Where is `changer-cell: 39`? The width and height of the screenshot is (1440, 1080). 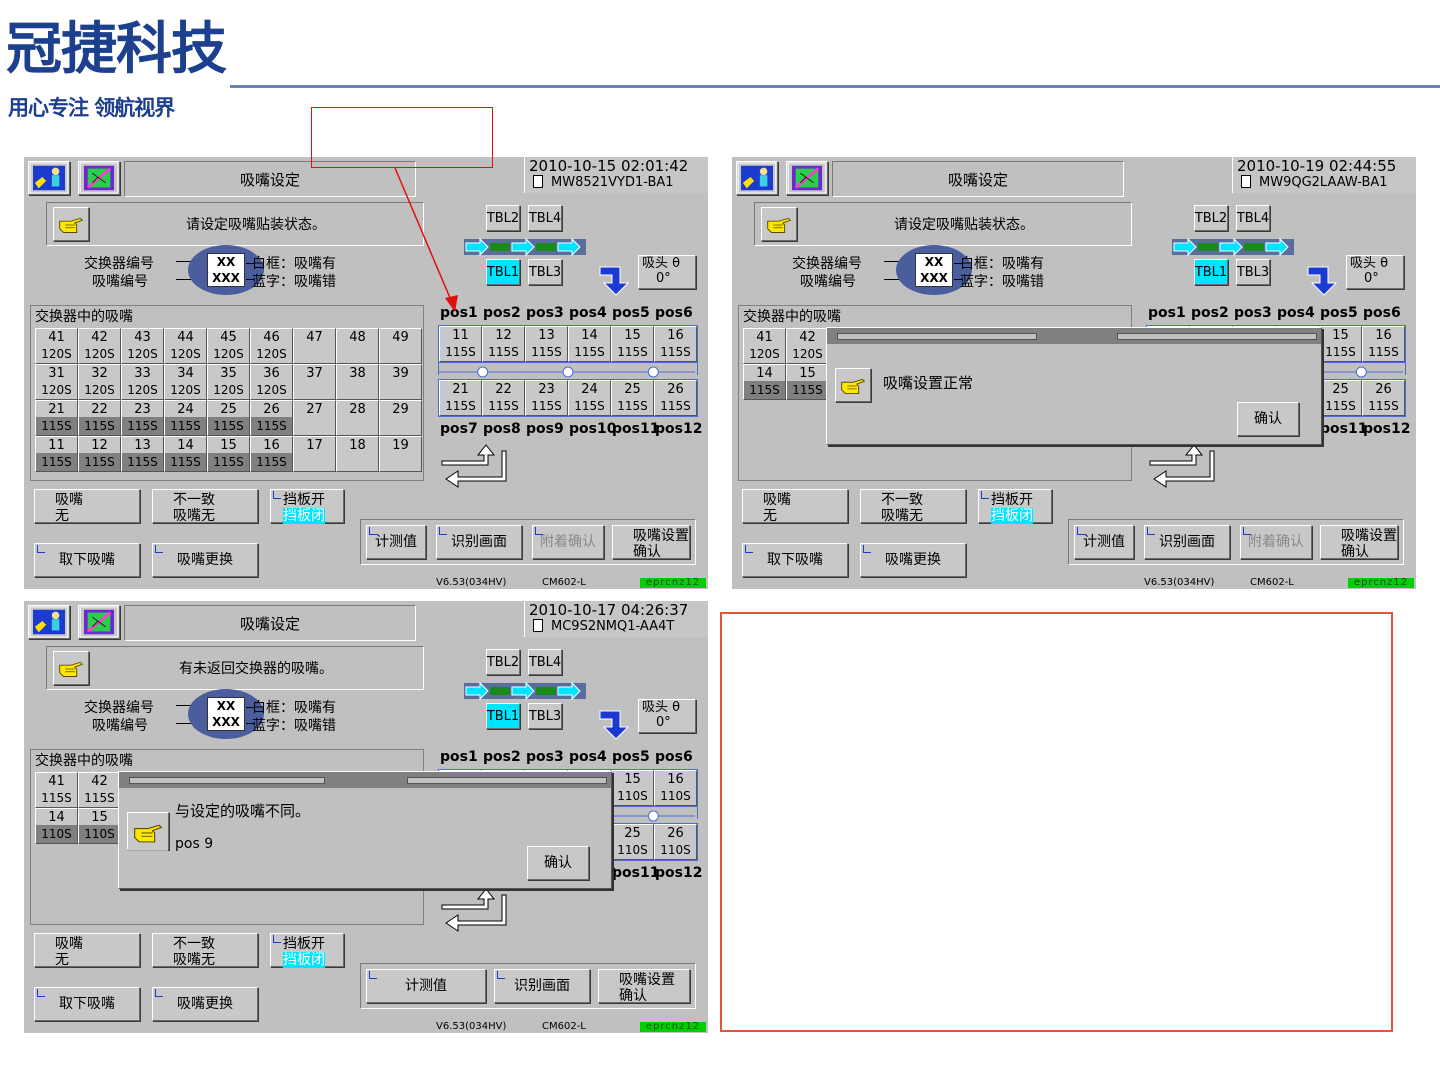 changer-cell: 39 is located at coordinates (400, 382).